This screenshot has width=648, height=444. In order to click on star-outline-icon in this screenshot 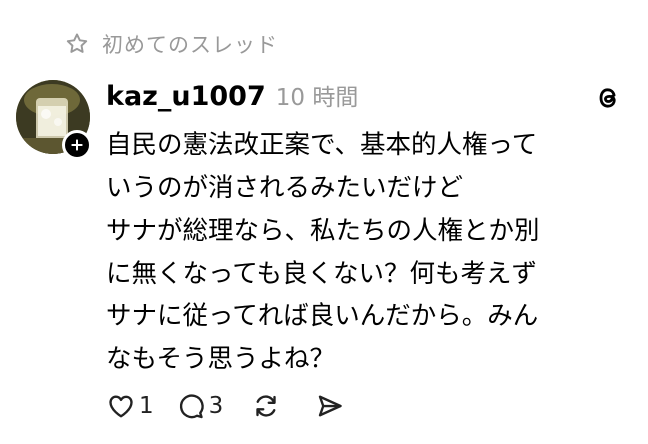, I will do `click(77, 44)`.